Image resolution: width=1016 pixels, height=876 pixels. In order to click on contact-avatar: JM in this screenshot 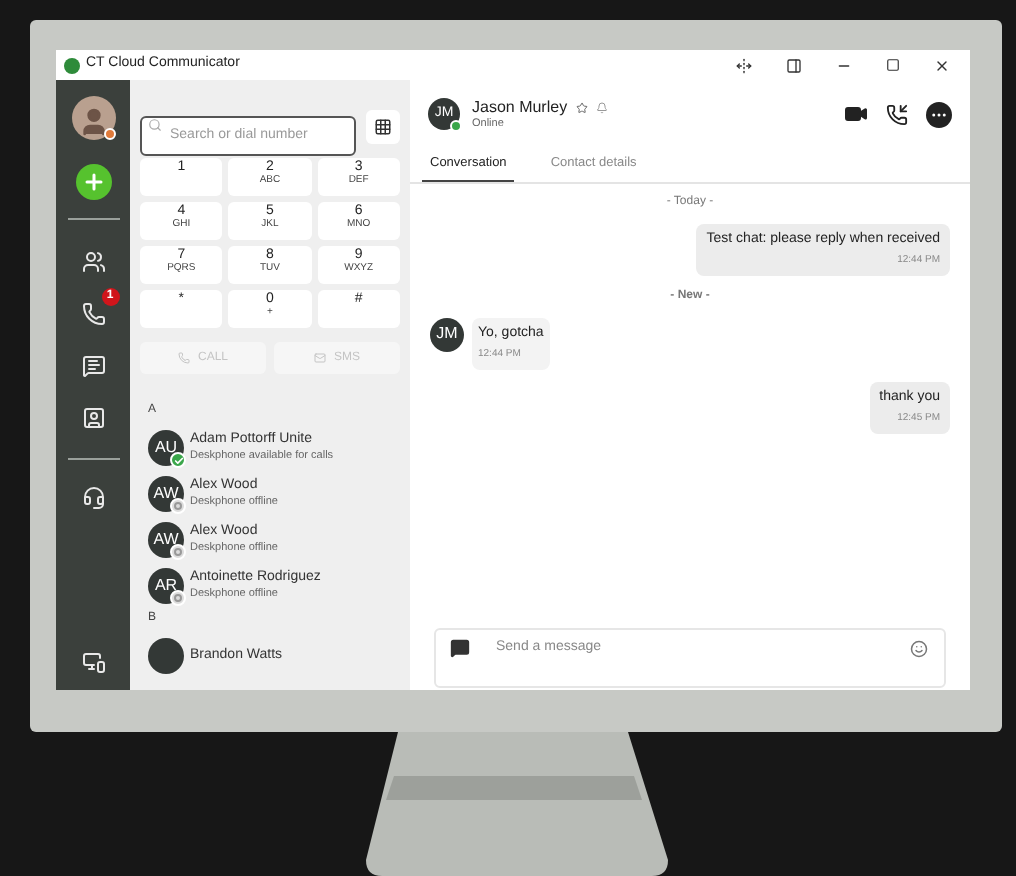, I will do `click(447, 334)`.